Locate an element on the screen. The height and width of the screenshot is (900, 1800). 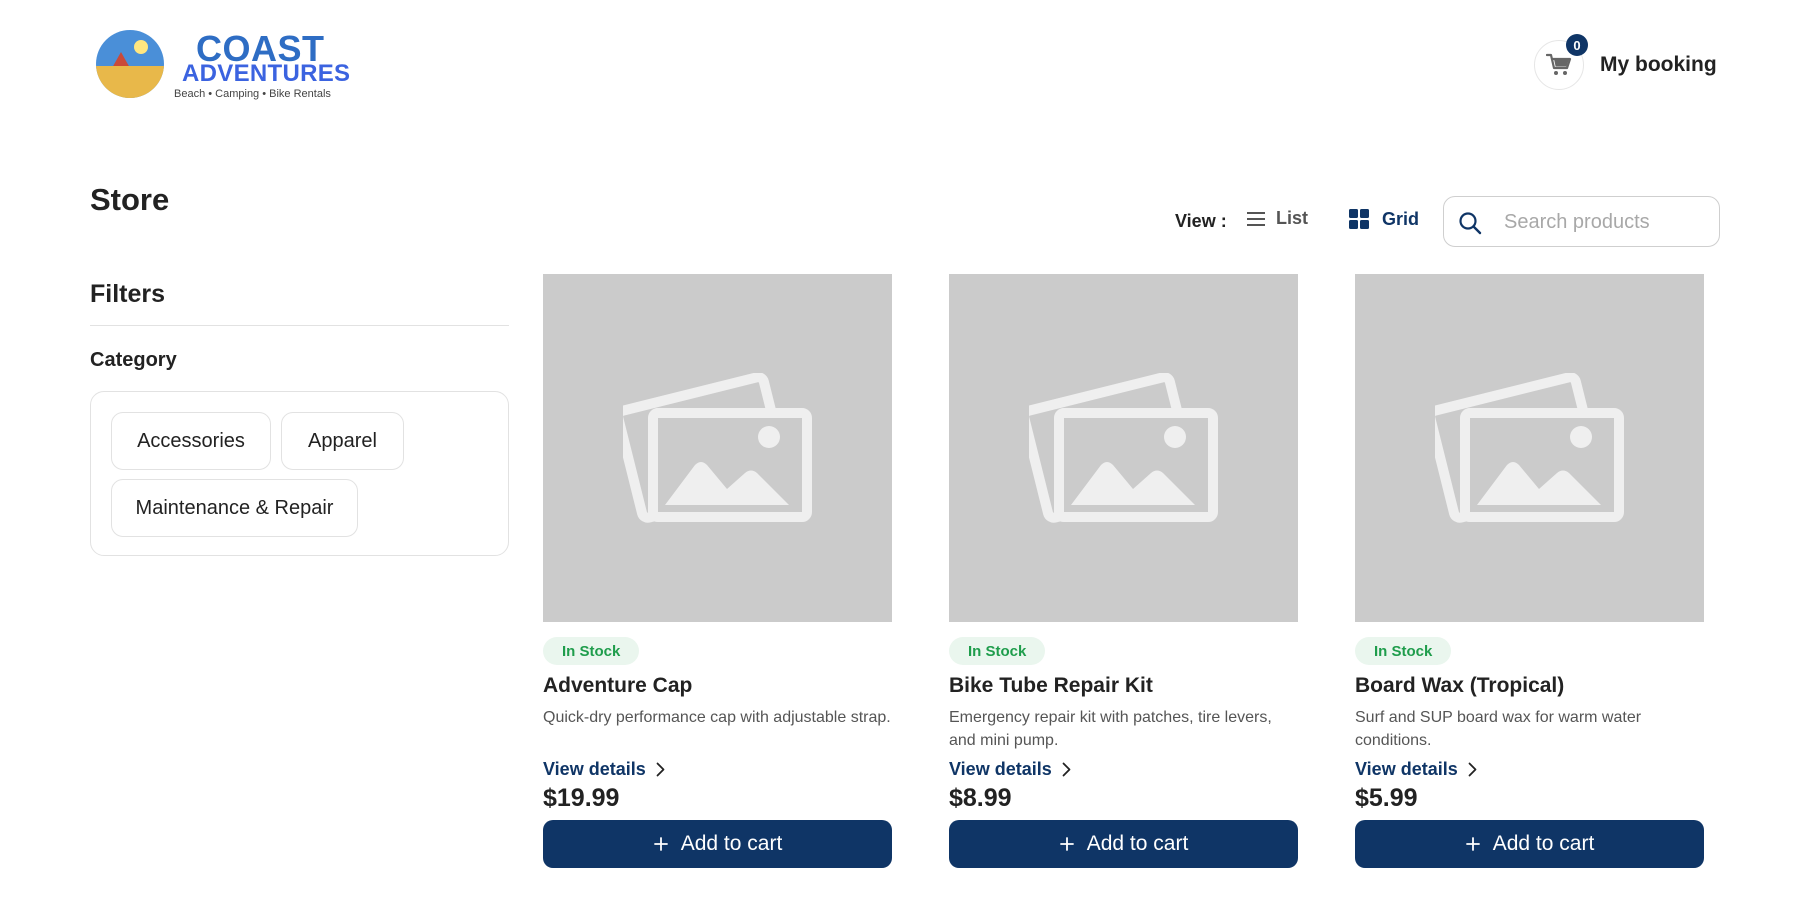
category-filter-panel: Accessories Apparel Maintenance & Repair is located at coordinates (299, 473).